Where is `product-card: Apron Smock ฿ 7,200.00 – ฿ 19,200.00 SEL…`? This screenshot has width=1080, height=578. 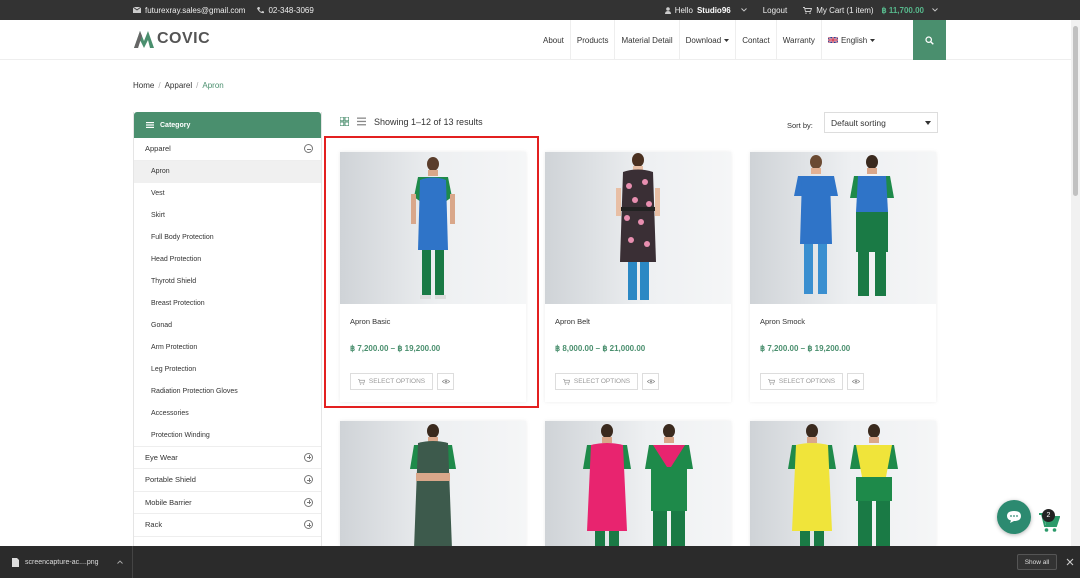
product-card: Apron Smock ฿ 7,200.00 – ฿ 19,200.00 SEL… is located at coordinates (843, 277).